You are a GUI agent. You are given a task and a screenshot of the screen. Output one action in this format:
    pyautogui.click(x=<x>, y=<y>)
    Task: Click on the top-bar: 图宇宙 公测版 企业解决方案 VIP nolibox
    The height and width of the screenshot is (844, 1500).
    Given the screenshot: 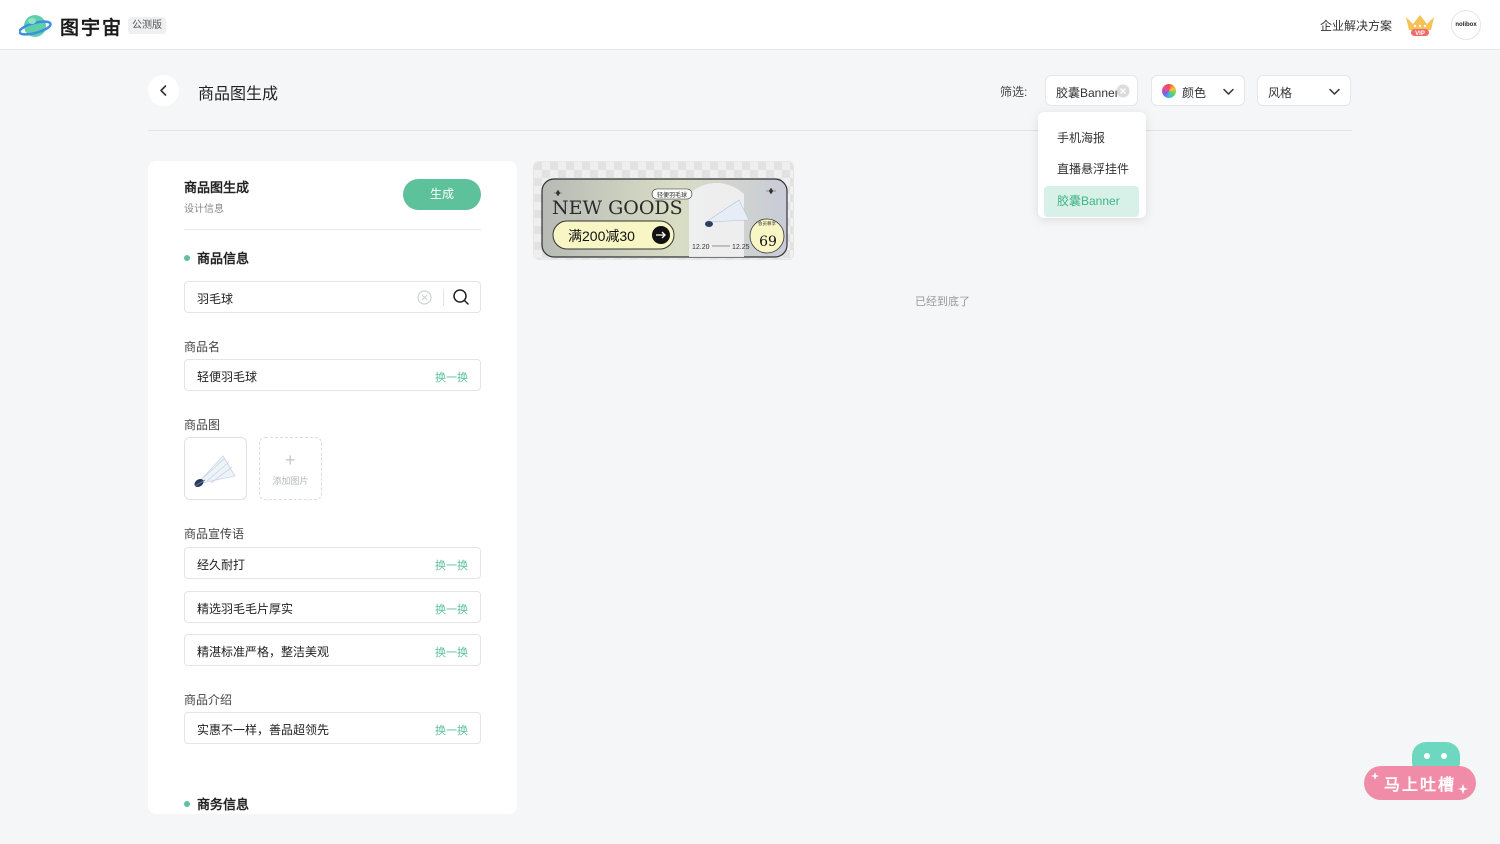 What is the action you would take?
    pyautogui.click(x=750, y=25)
    